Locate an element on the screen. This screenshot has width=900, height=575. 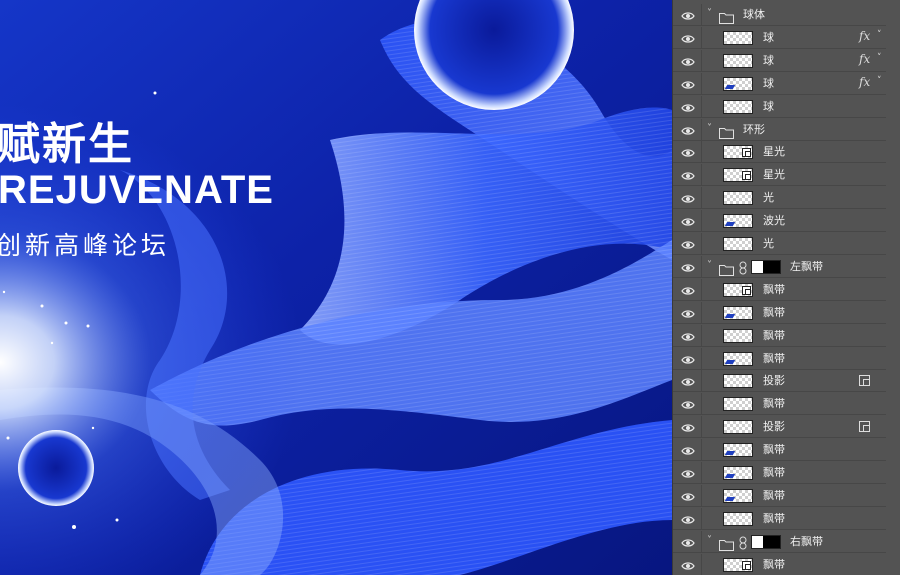
layer-row: 球 is located at coordinates (779, 106).